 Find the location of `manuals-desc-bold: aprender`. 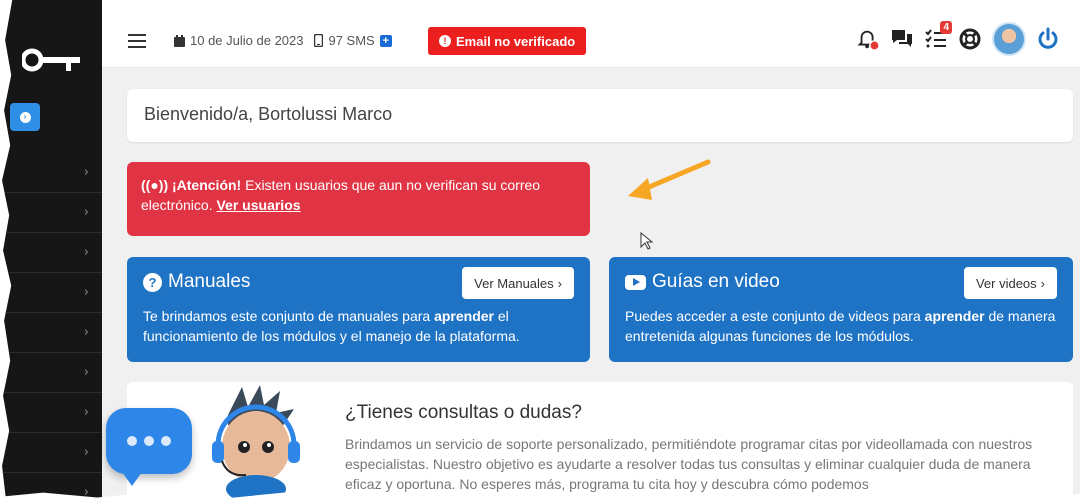

manuals-desc-bold: aprender is located at coordinates (464, 316).